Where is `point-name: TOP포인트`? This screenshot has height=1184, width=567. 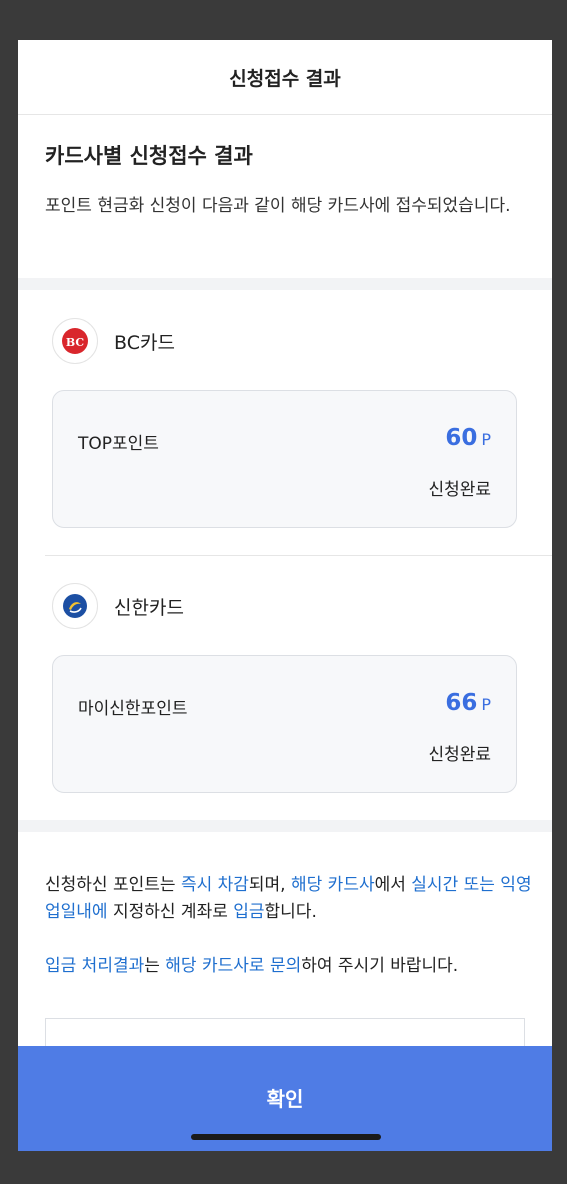
point-name: TOP포인트 is located at coordinates (118, 444).